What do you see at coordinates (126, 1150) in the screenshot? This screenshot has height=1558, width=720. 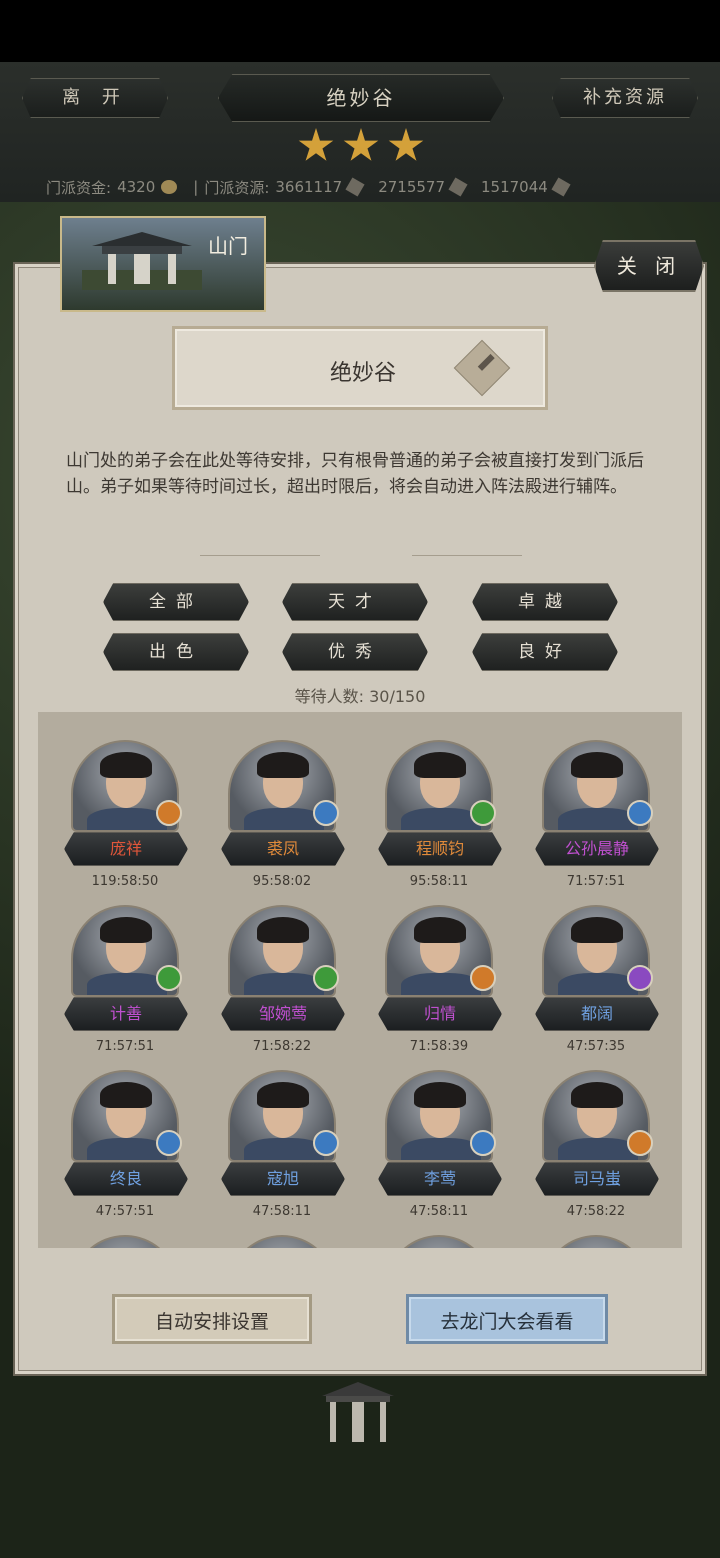 I see `disciple-card: 终良 47:57:51` at bounding box center [126, 1150].